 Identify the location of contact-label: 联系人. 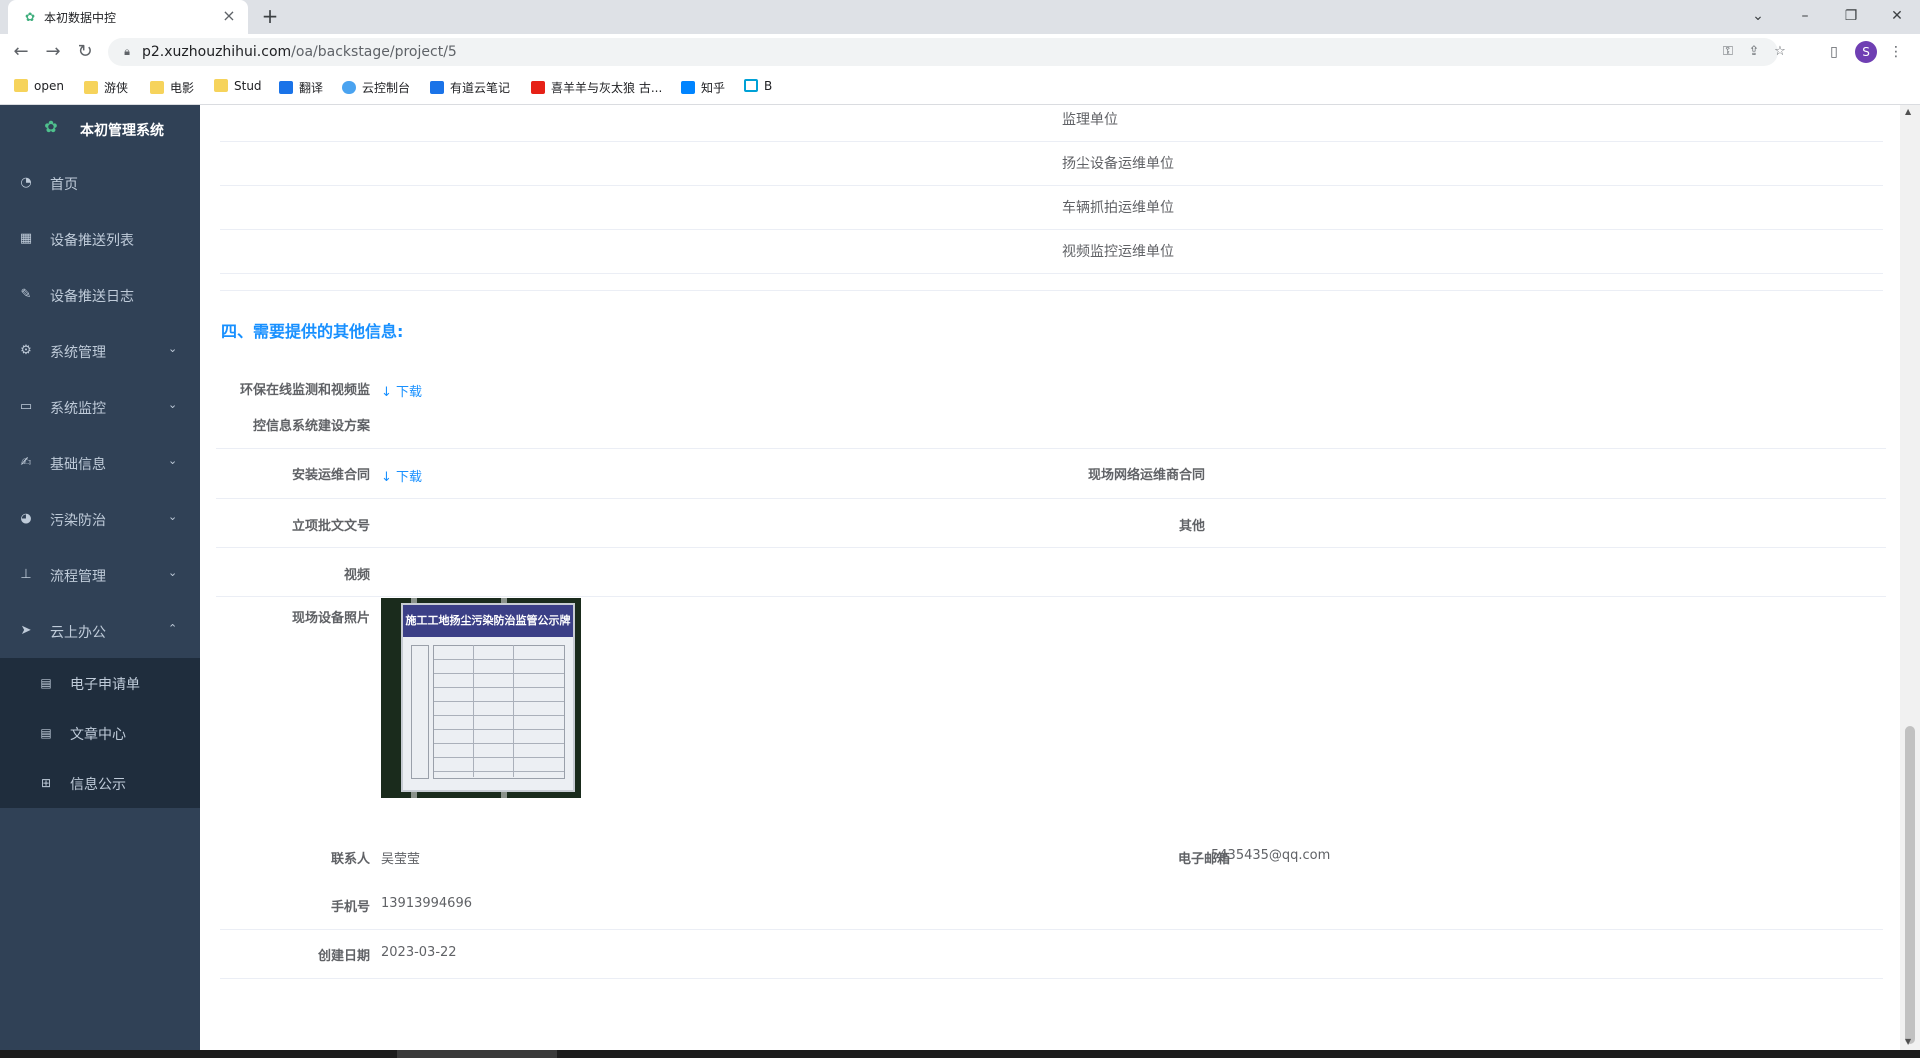
(350, 859).